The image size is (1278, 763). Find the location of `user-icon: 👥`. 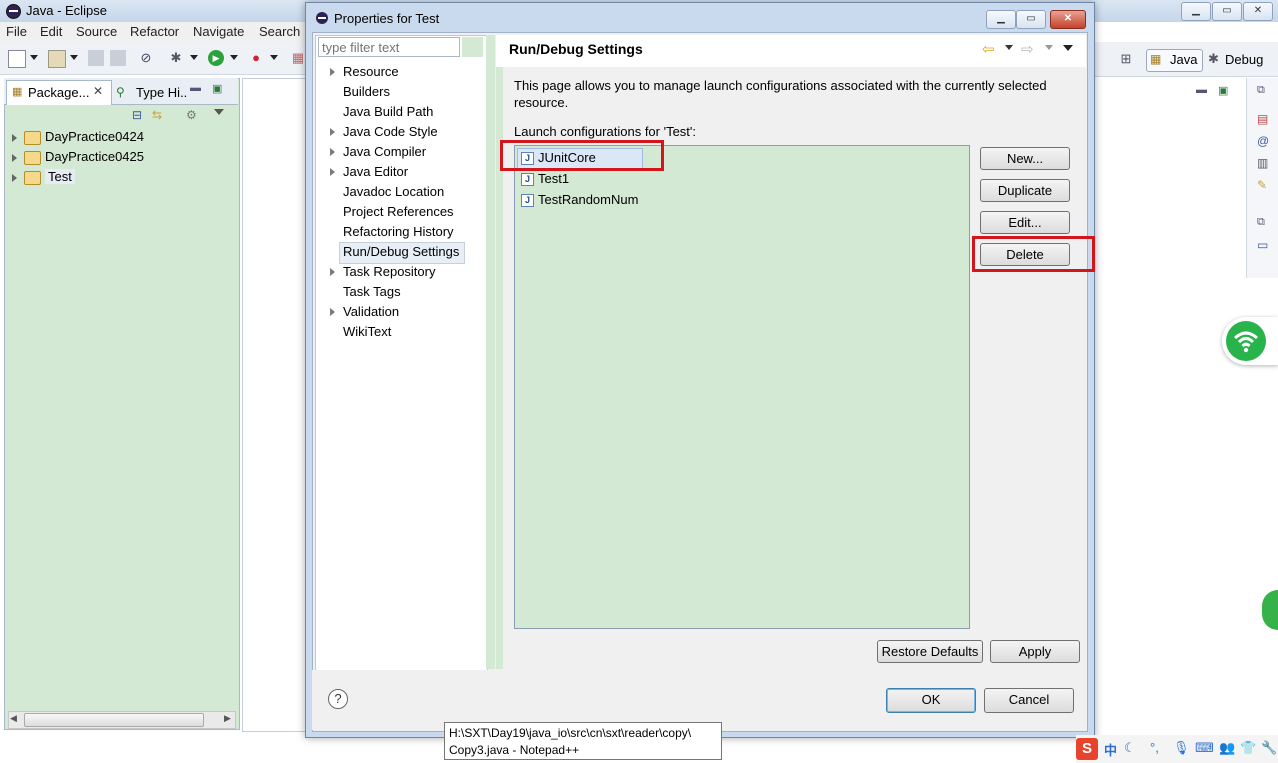

user-icon: 👥 is located at coordinates (1227, 748).